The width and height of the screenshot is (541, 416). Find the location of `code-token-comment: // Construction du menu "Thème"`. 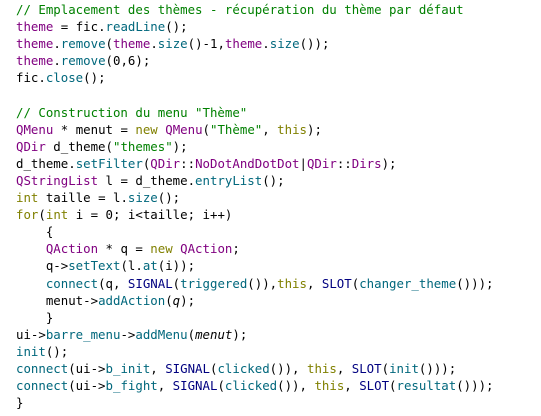

code-token-comment: // Construction du menu "Thème" is located at coordinates (132, 112).